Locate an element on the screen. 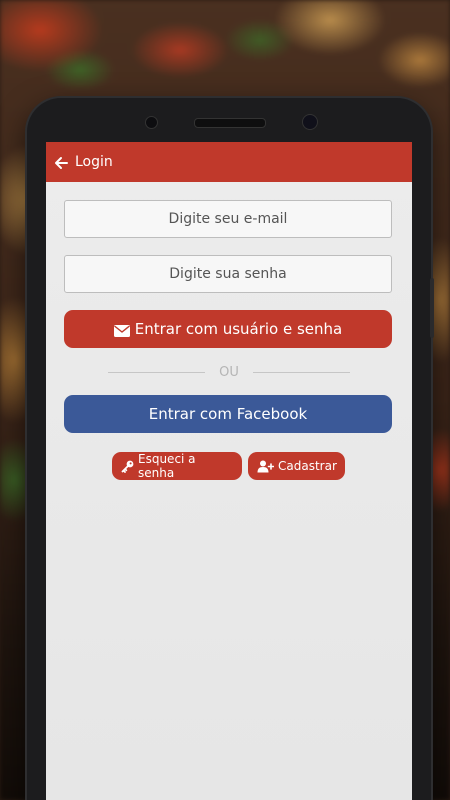  app-bar: Login is located at coordinates (229, 162).